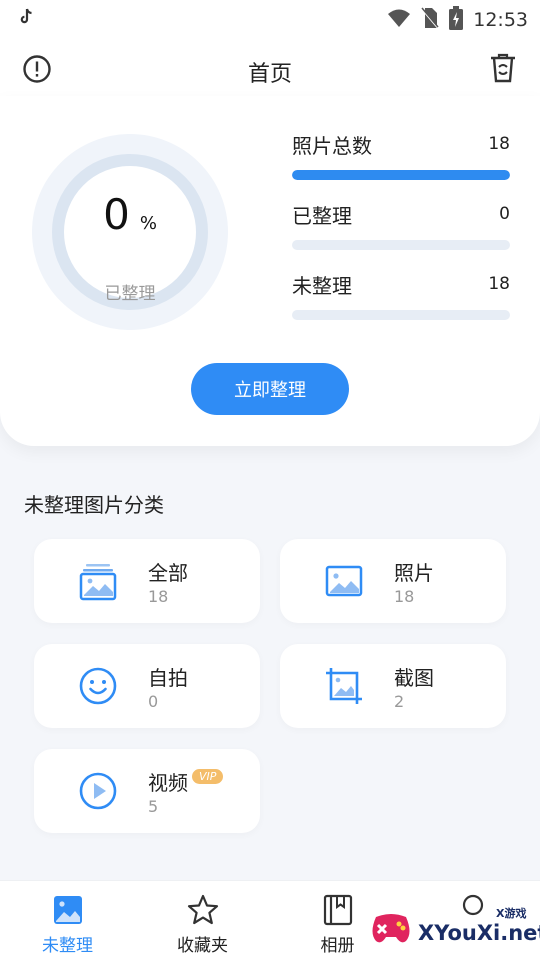 This screenshot has width=540, height=960. Describe the element at coordinates (270, 389) in the screenshot. I see `organize-now-button: 立即整理` at that location.